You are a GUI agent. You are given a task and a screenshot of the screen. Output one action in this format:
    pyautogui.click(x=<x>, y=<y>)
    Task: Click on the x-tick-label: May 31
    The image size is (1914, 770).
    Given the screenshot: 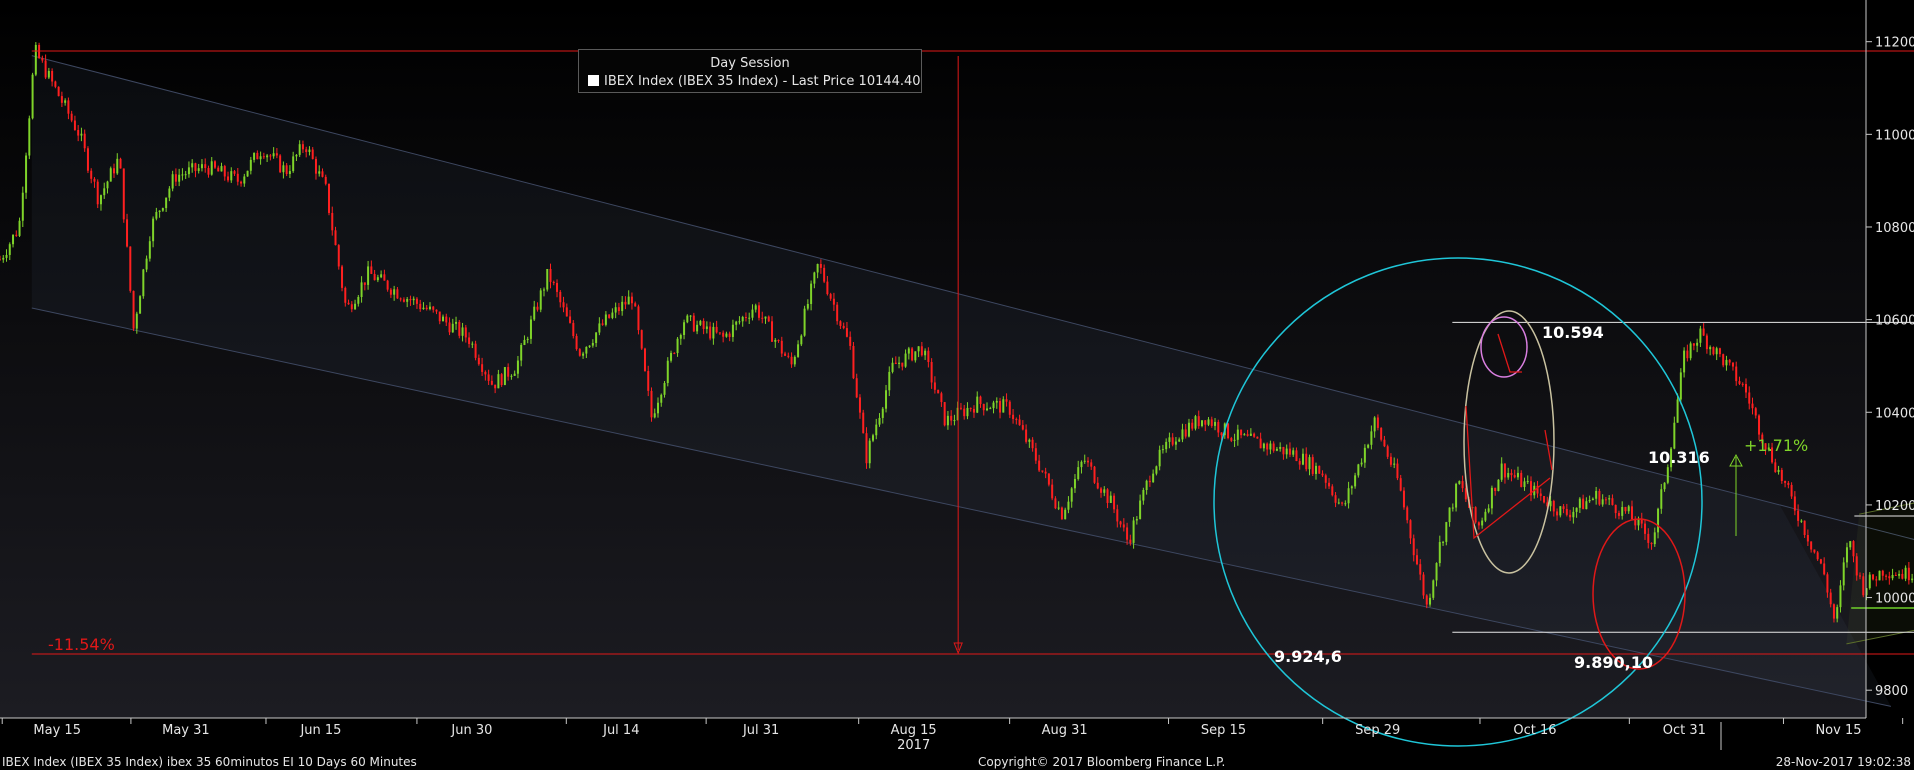 What is the action you would take?
    pyautogui.click(x=186, y=730)
    